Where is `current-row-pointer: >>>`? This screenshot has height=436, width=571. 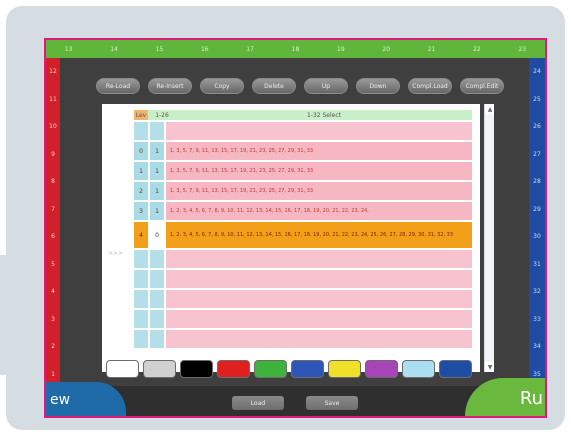
current-row-pointer: >>> is located at coordinates (116, 253).